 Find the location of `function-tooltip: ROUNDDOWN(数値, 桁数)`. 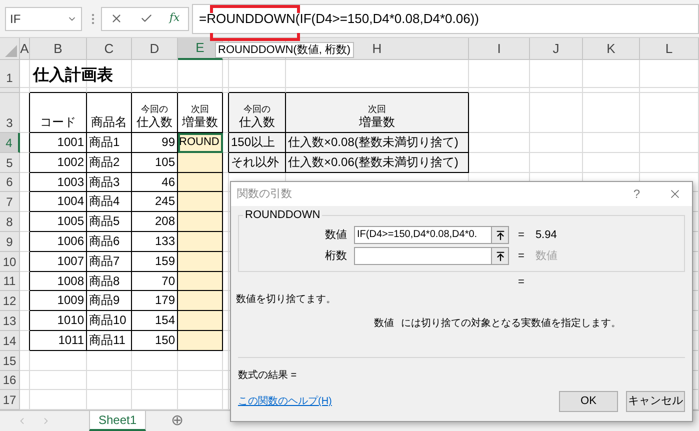

function-tooltip: ROUNDDOWN(数値, 桁数) is located at coordinates (284, 50).